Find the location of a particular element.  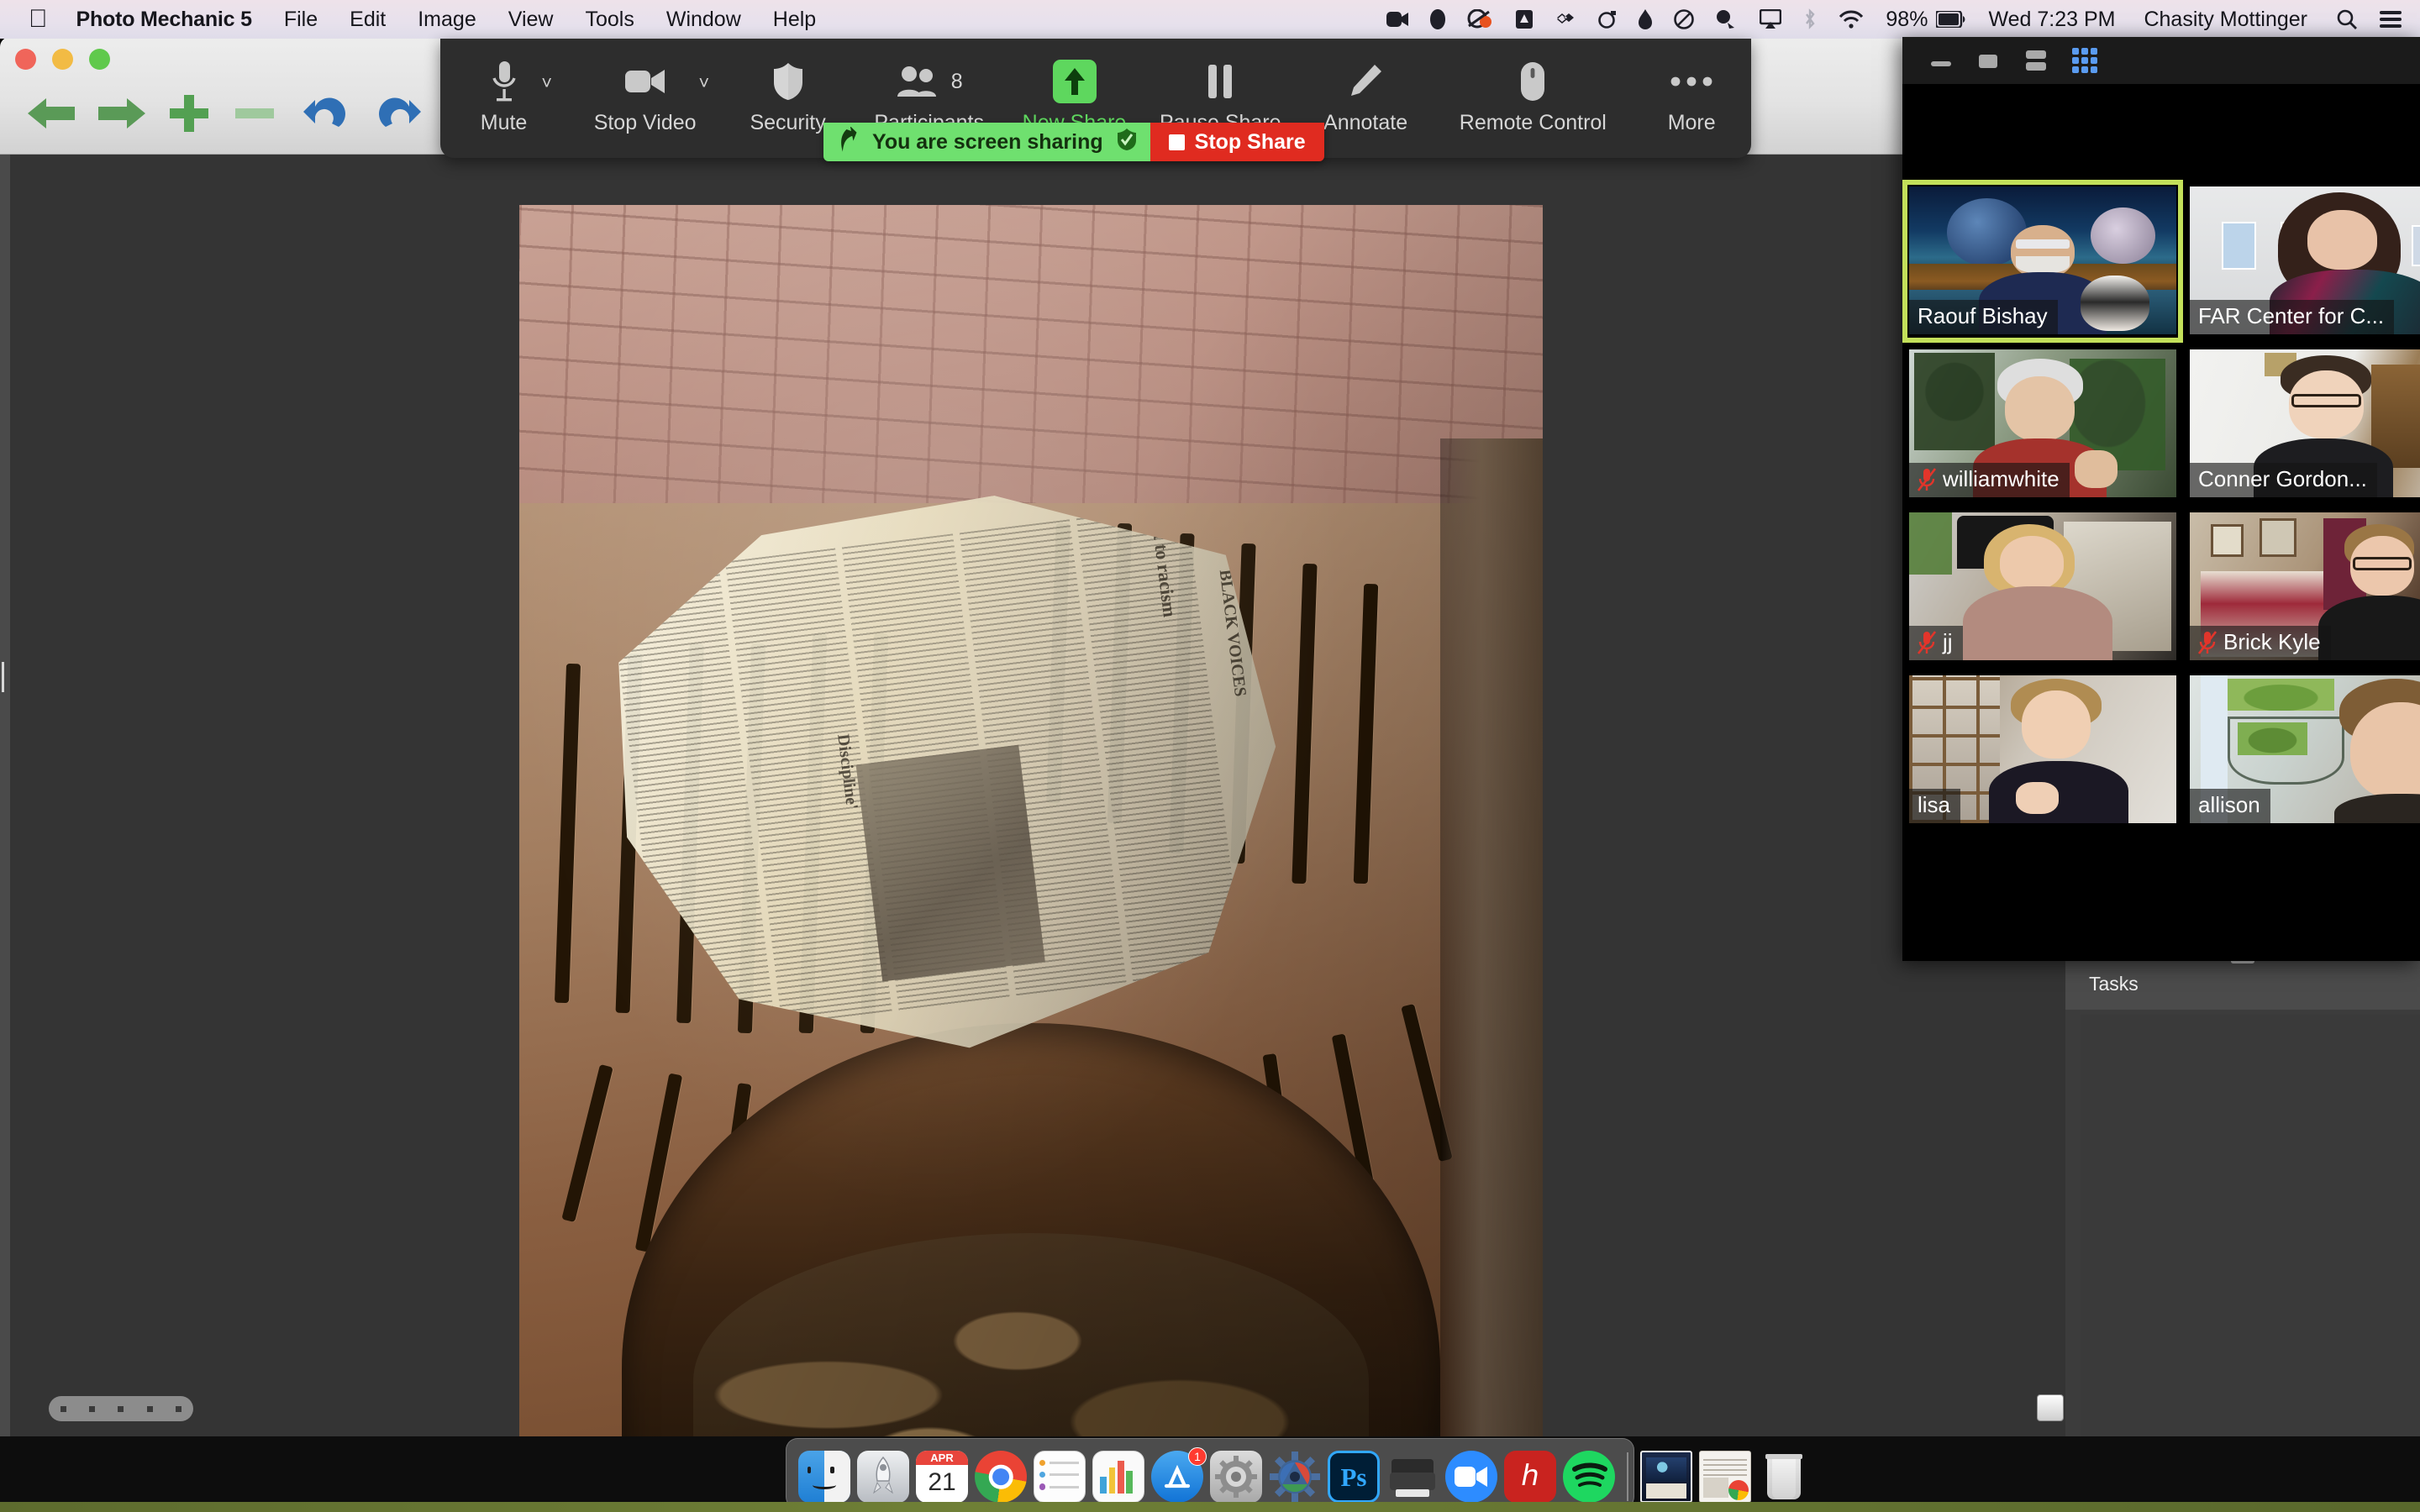

menu-tools: Tools is located at coordinates (609, 20).